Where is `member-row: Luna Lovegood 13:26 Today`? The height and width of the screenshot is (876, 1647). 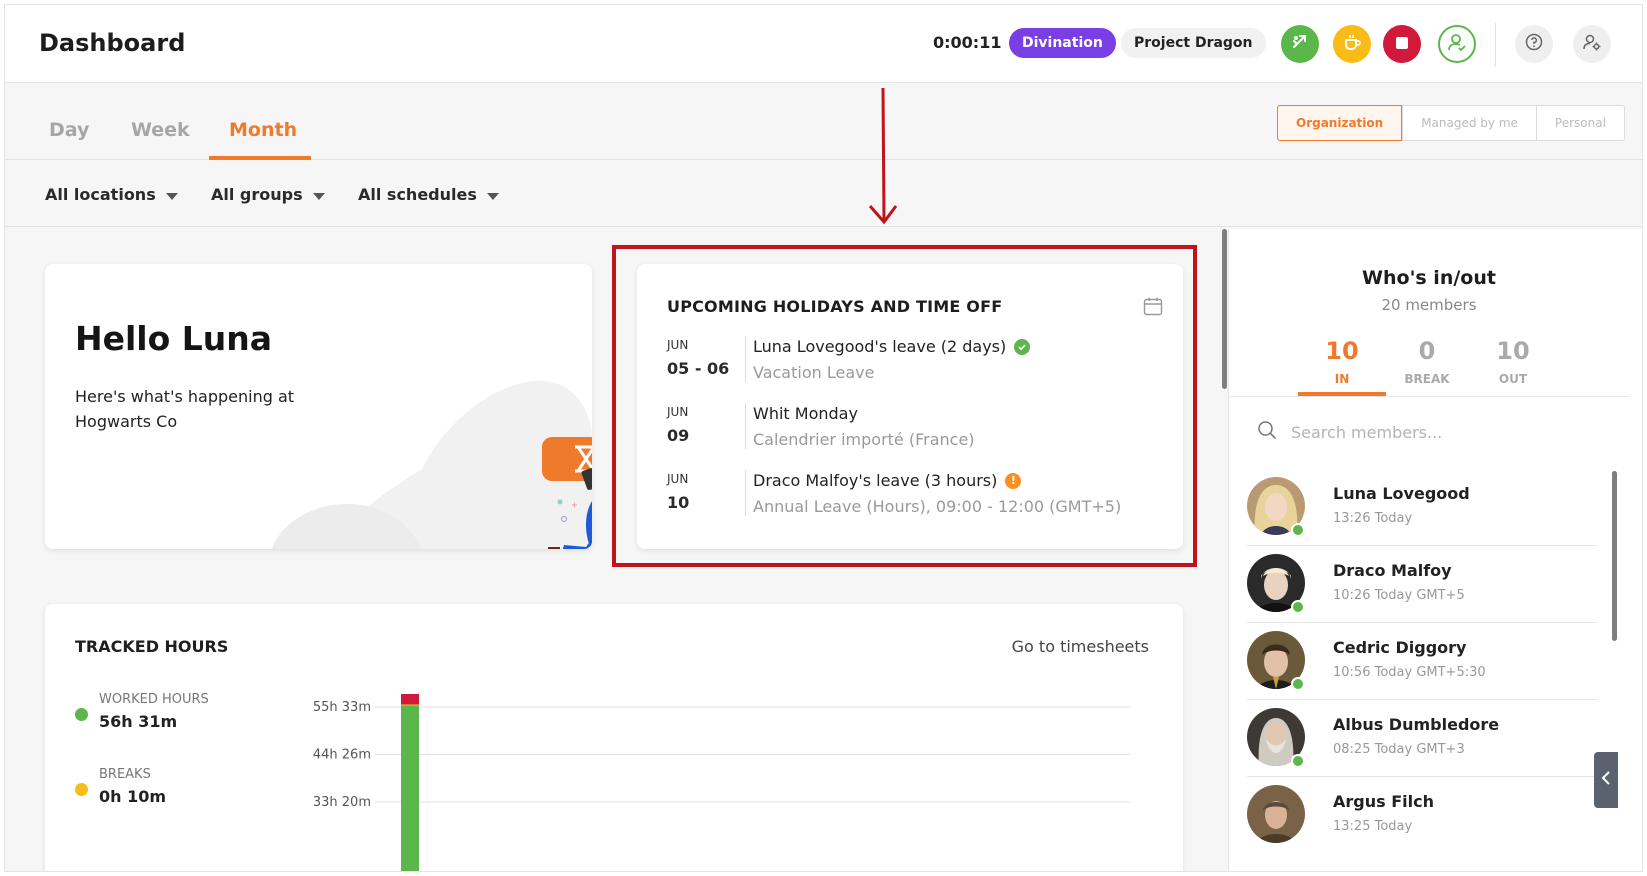
member-row: Luna Lovegood 13:26 Today is located at coordinates (1422, 507).